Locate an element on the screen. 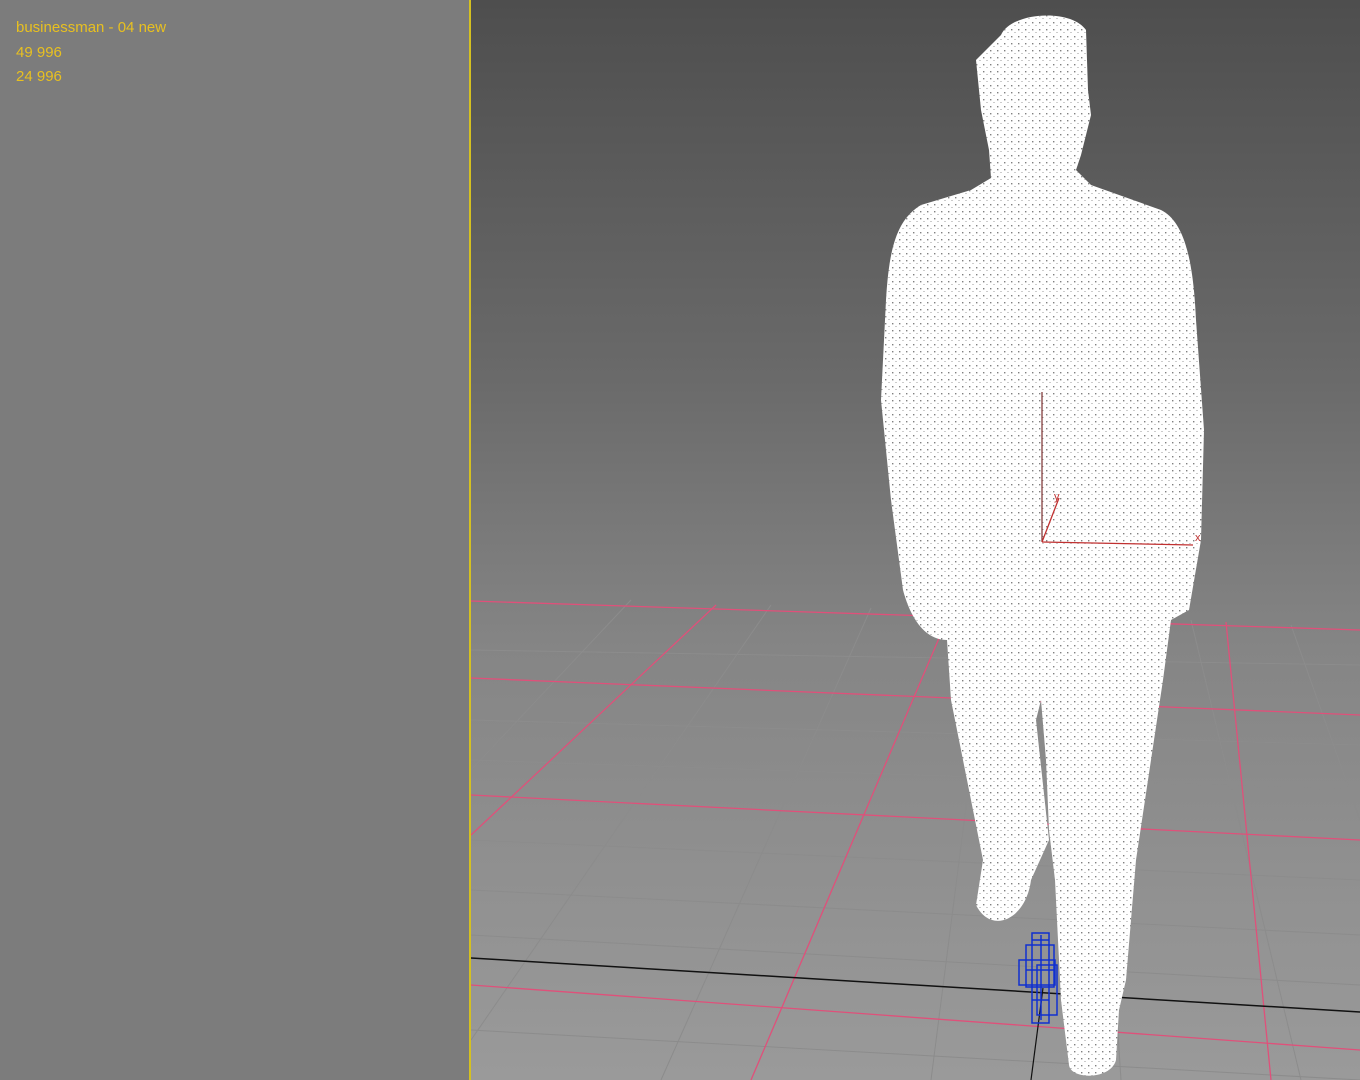 This screenshot has width=1360, height=1080. face-count-label: 24 996 is located at coordinates (39, 76).